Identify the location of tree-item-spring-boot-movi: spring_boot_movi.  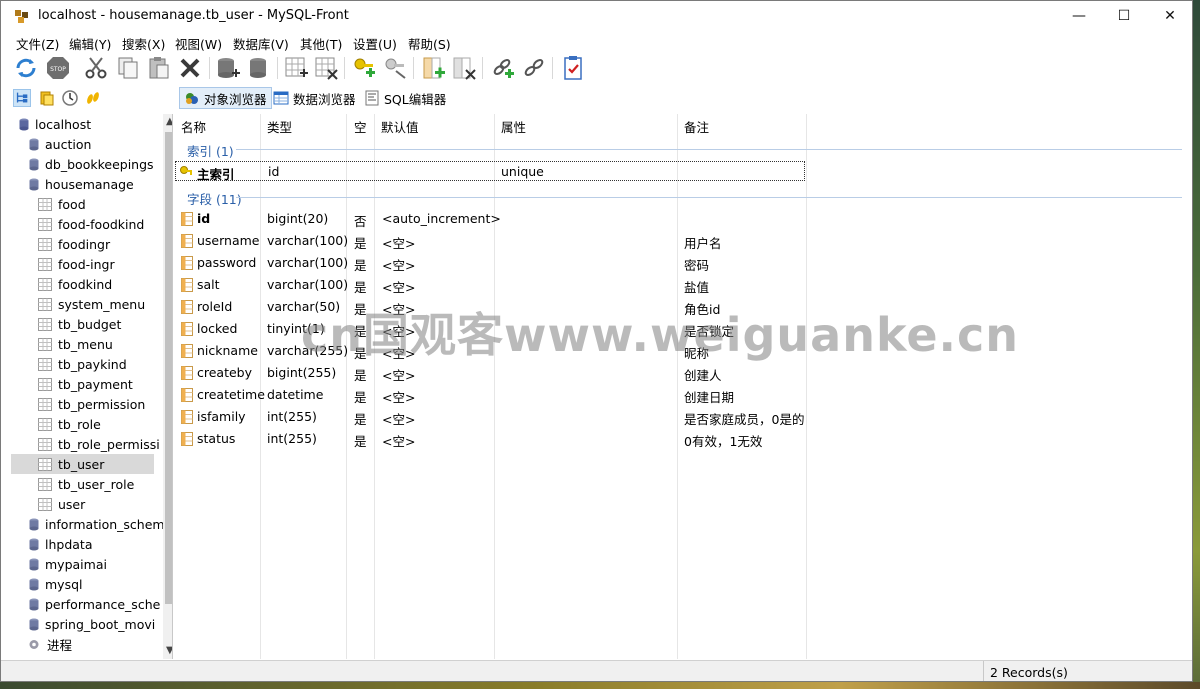
(92, 624).